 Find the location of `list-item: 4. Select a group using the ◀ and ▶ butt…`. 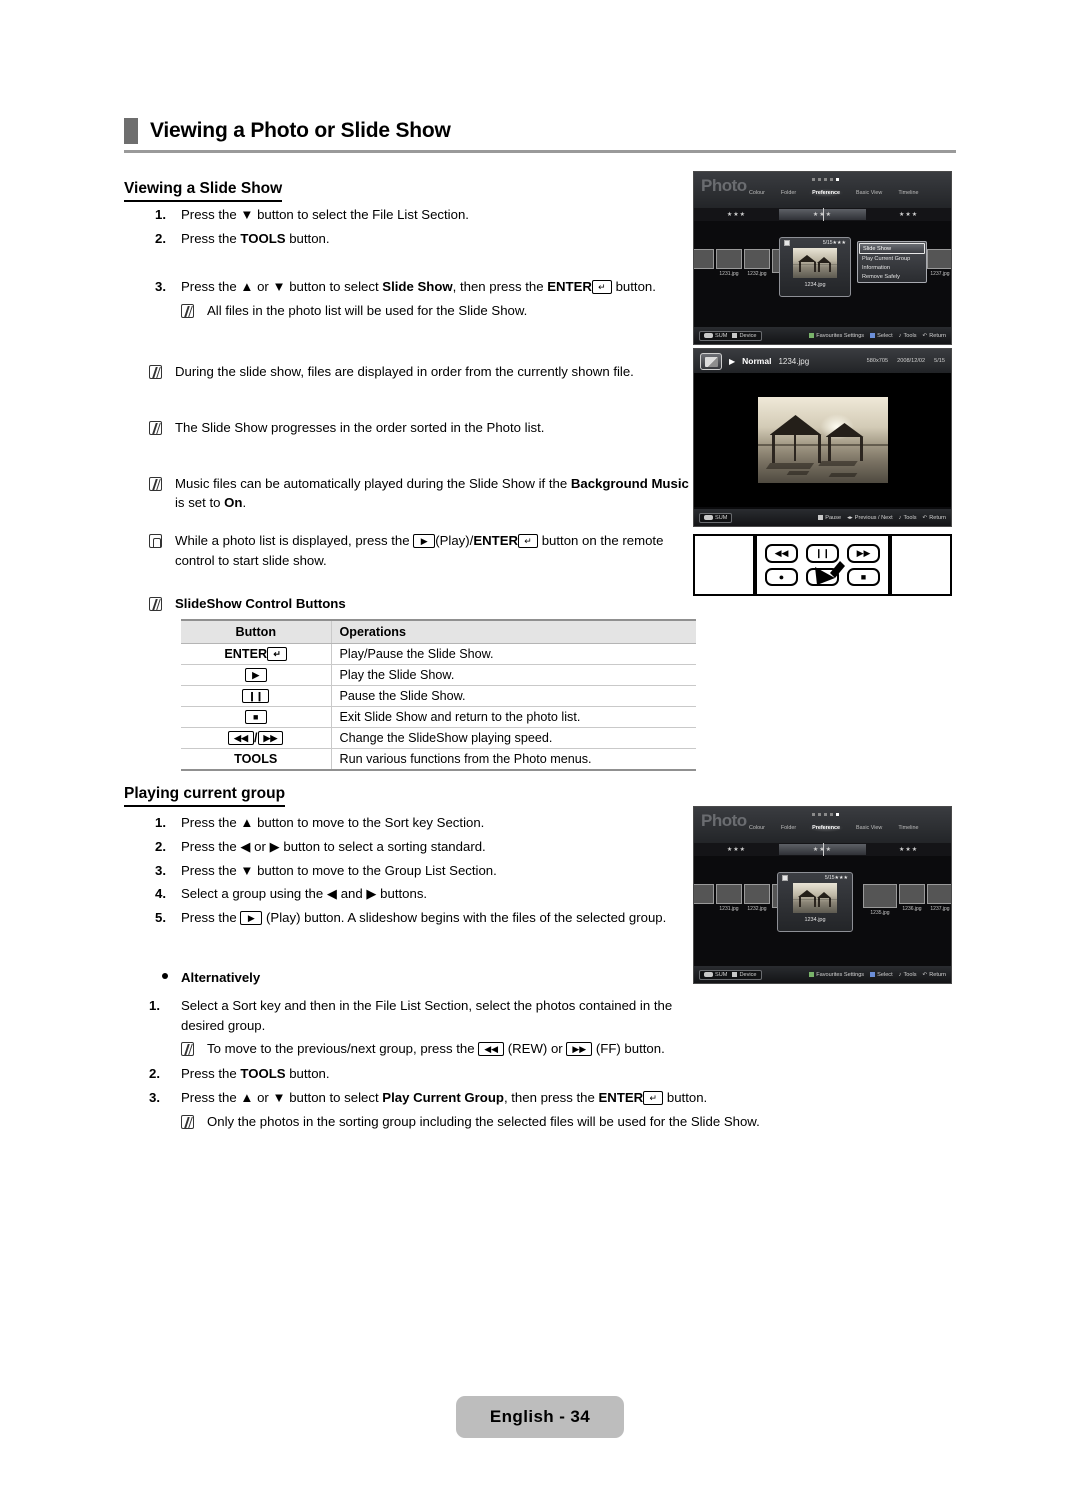

list-item: 4. Select a group using the ◀ and ▶ butt… is located at coordinates (427, 894).